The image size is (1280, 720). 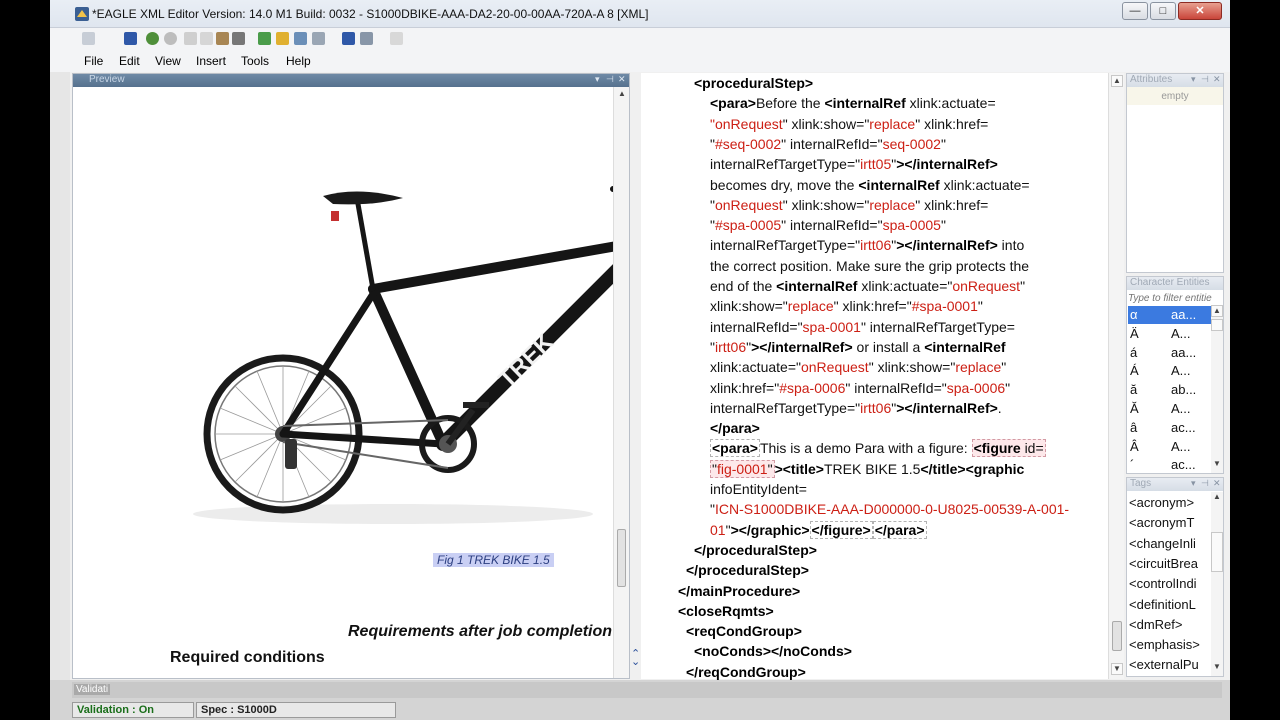 I want to click on xml-line: "#seq-0002" internalRefId="seq-0002", so click(x=828, y=144).